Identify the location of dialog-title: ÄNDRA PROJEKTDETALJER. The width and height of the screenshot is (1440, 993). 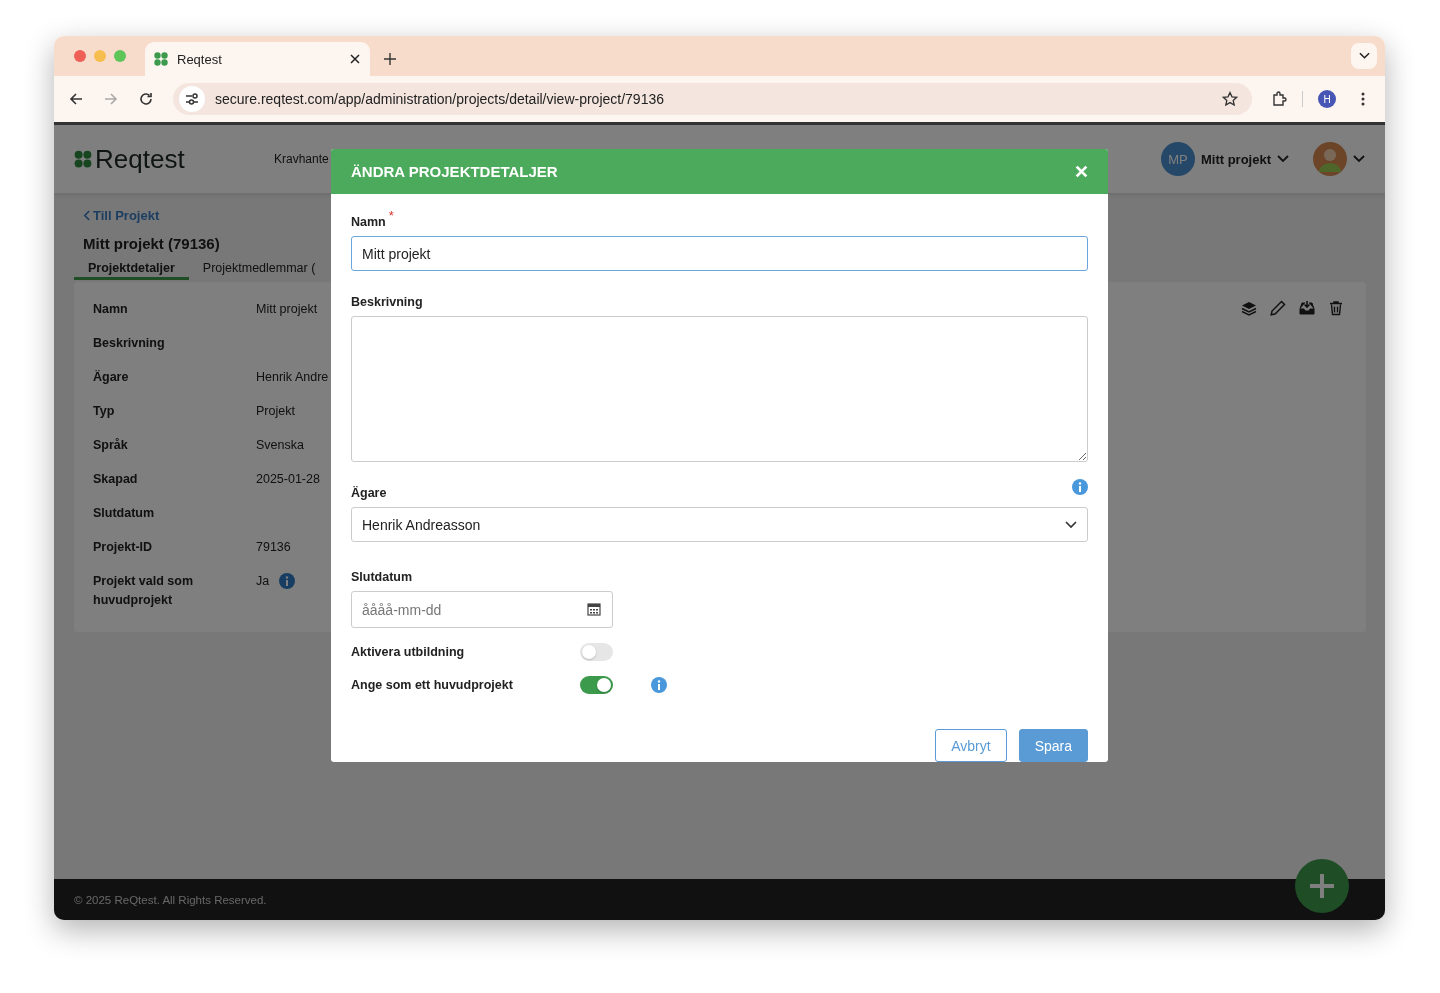
(454, 171).